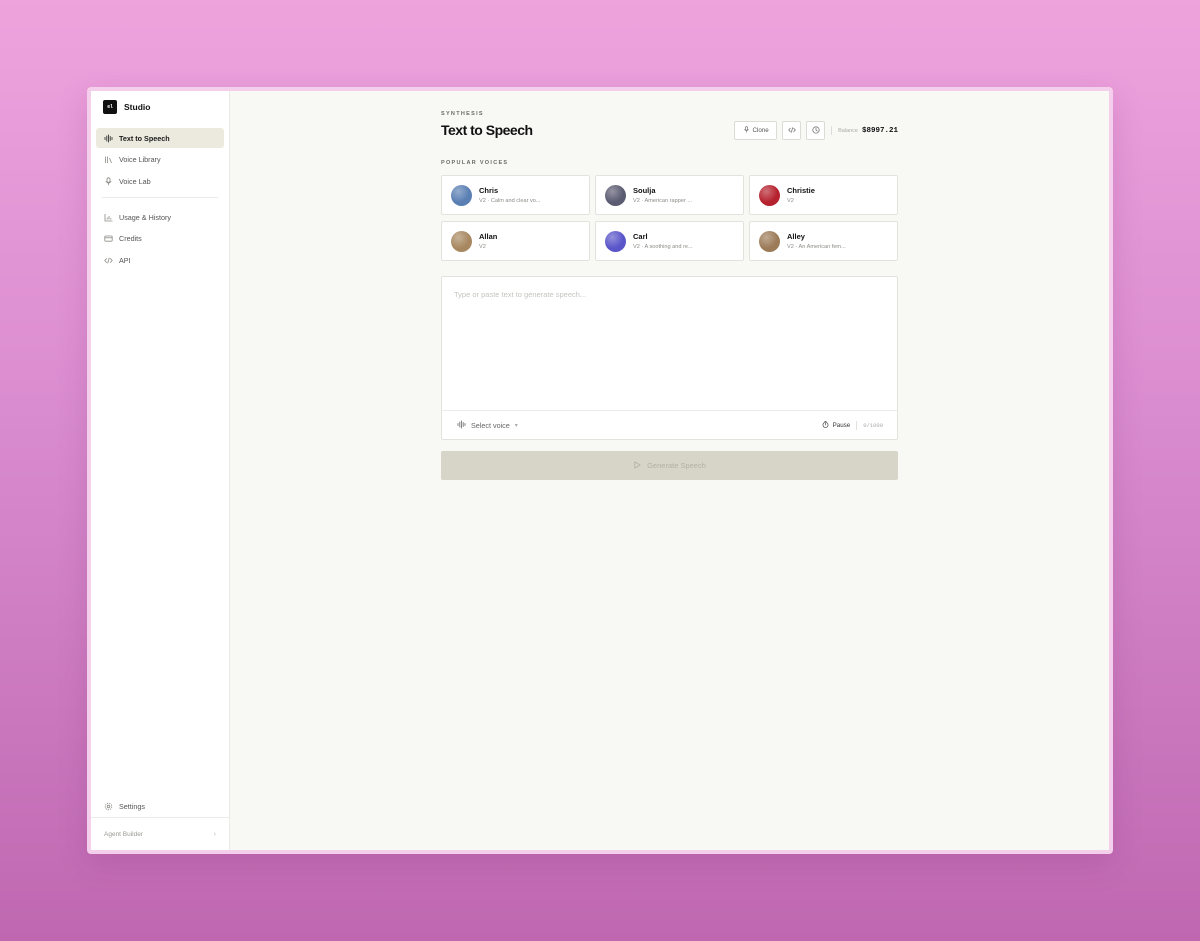  I want to click on sidebar-nav: Text to Speech Voice Library Voice Lab U, so click(160, 197).